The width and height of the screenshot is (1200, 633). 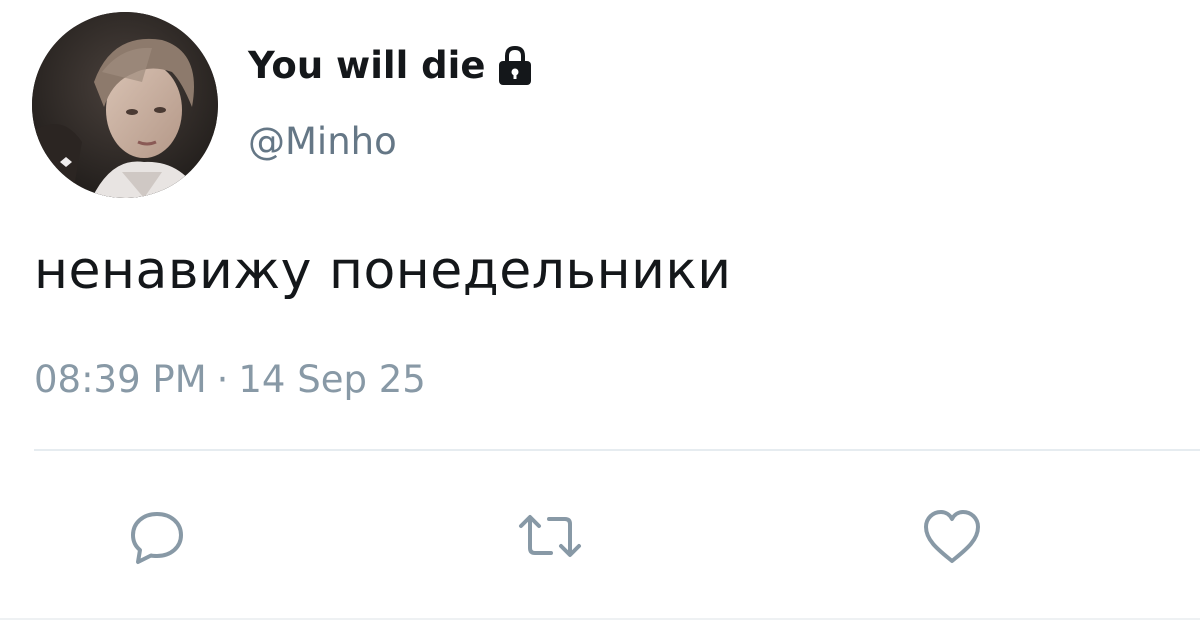 What do you see at coordinates (120, 379) in the screenshot?
I see `tweet-time: 08:39 PM` at bounding box center [120, 379].